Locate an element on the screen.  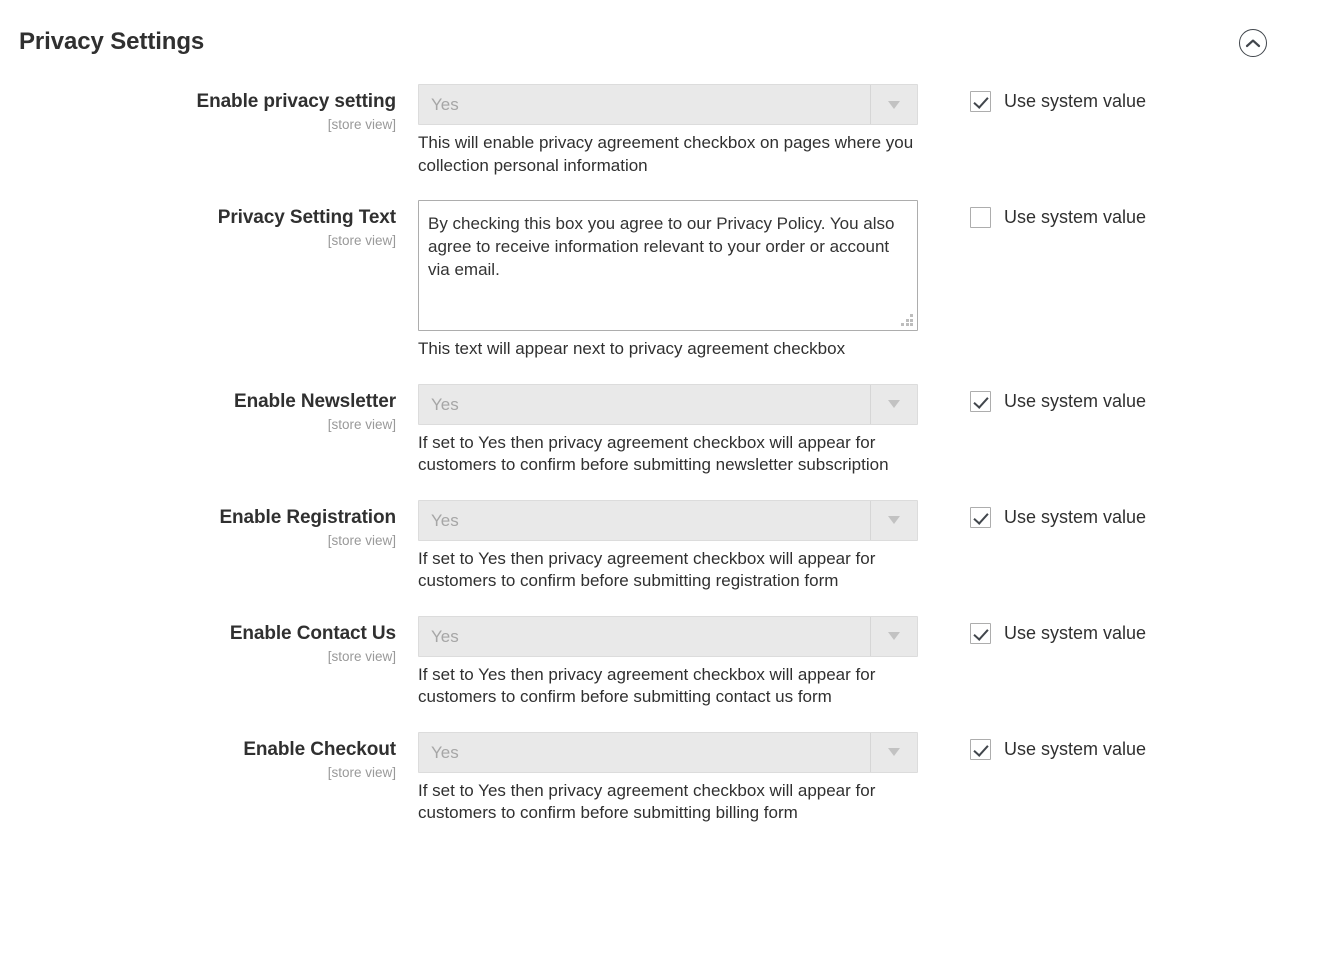
field-label-group-enable-privacy-setting: Enable privacy setting [store view] is located at coordinates (209, 109).